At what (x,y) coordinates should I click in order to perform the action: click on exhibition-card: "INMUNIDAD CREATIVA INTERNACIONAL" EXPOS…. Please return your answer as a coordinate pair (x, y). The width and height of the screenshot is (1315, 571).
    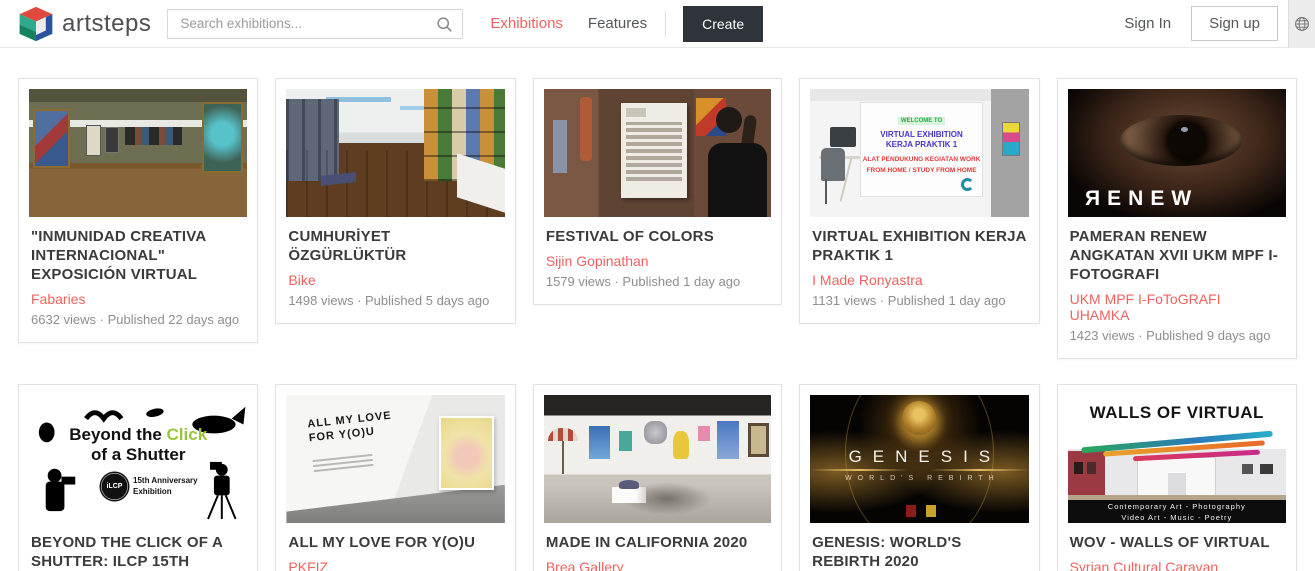
    Looking at the image, I should click on (138, 211).